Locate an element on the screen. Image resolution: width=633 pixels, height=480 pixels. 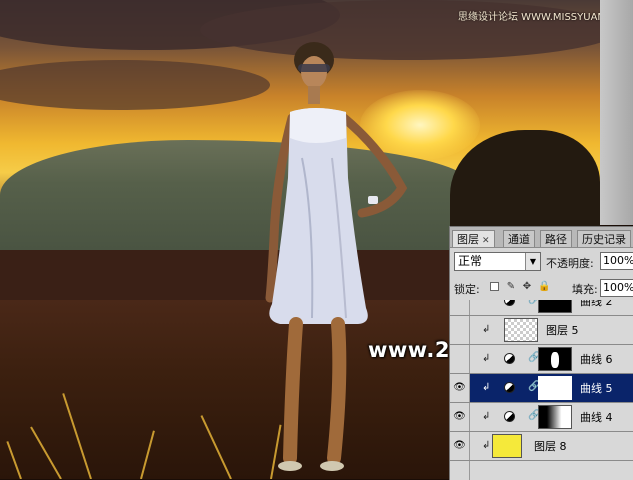
lock-move-icon: ✥ is located at coordinates (527, 287).